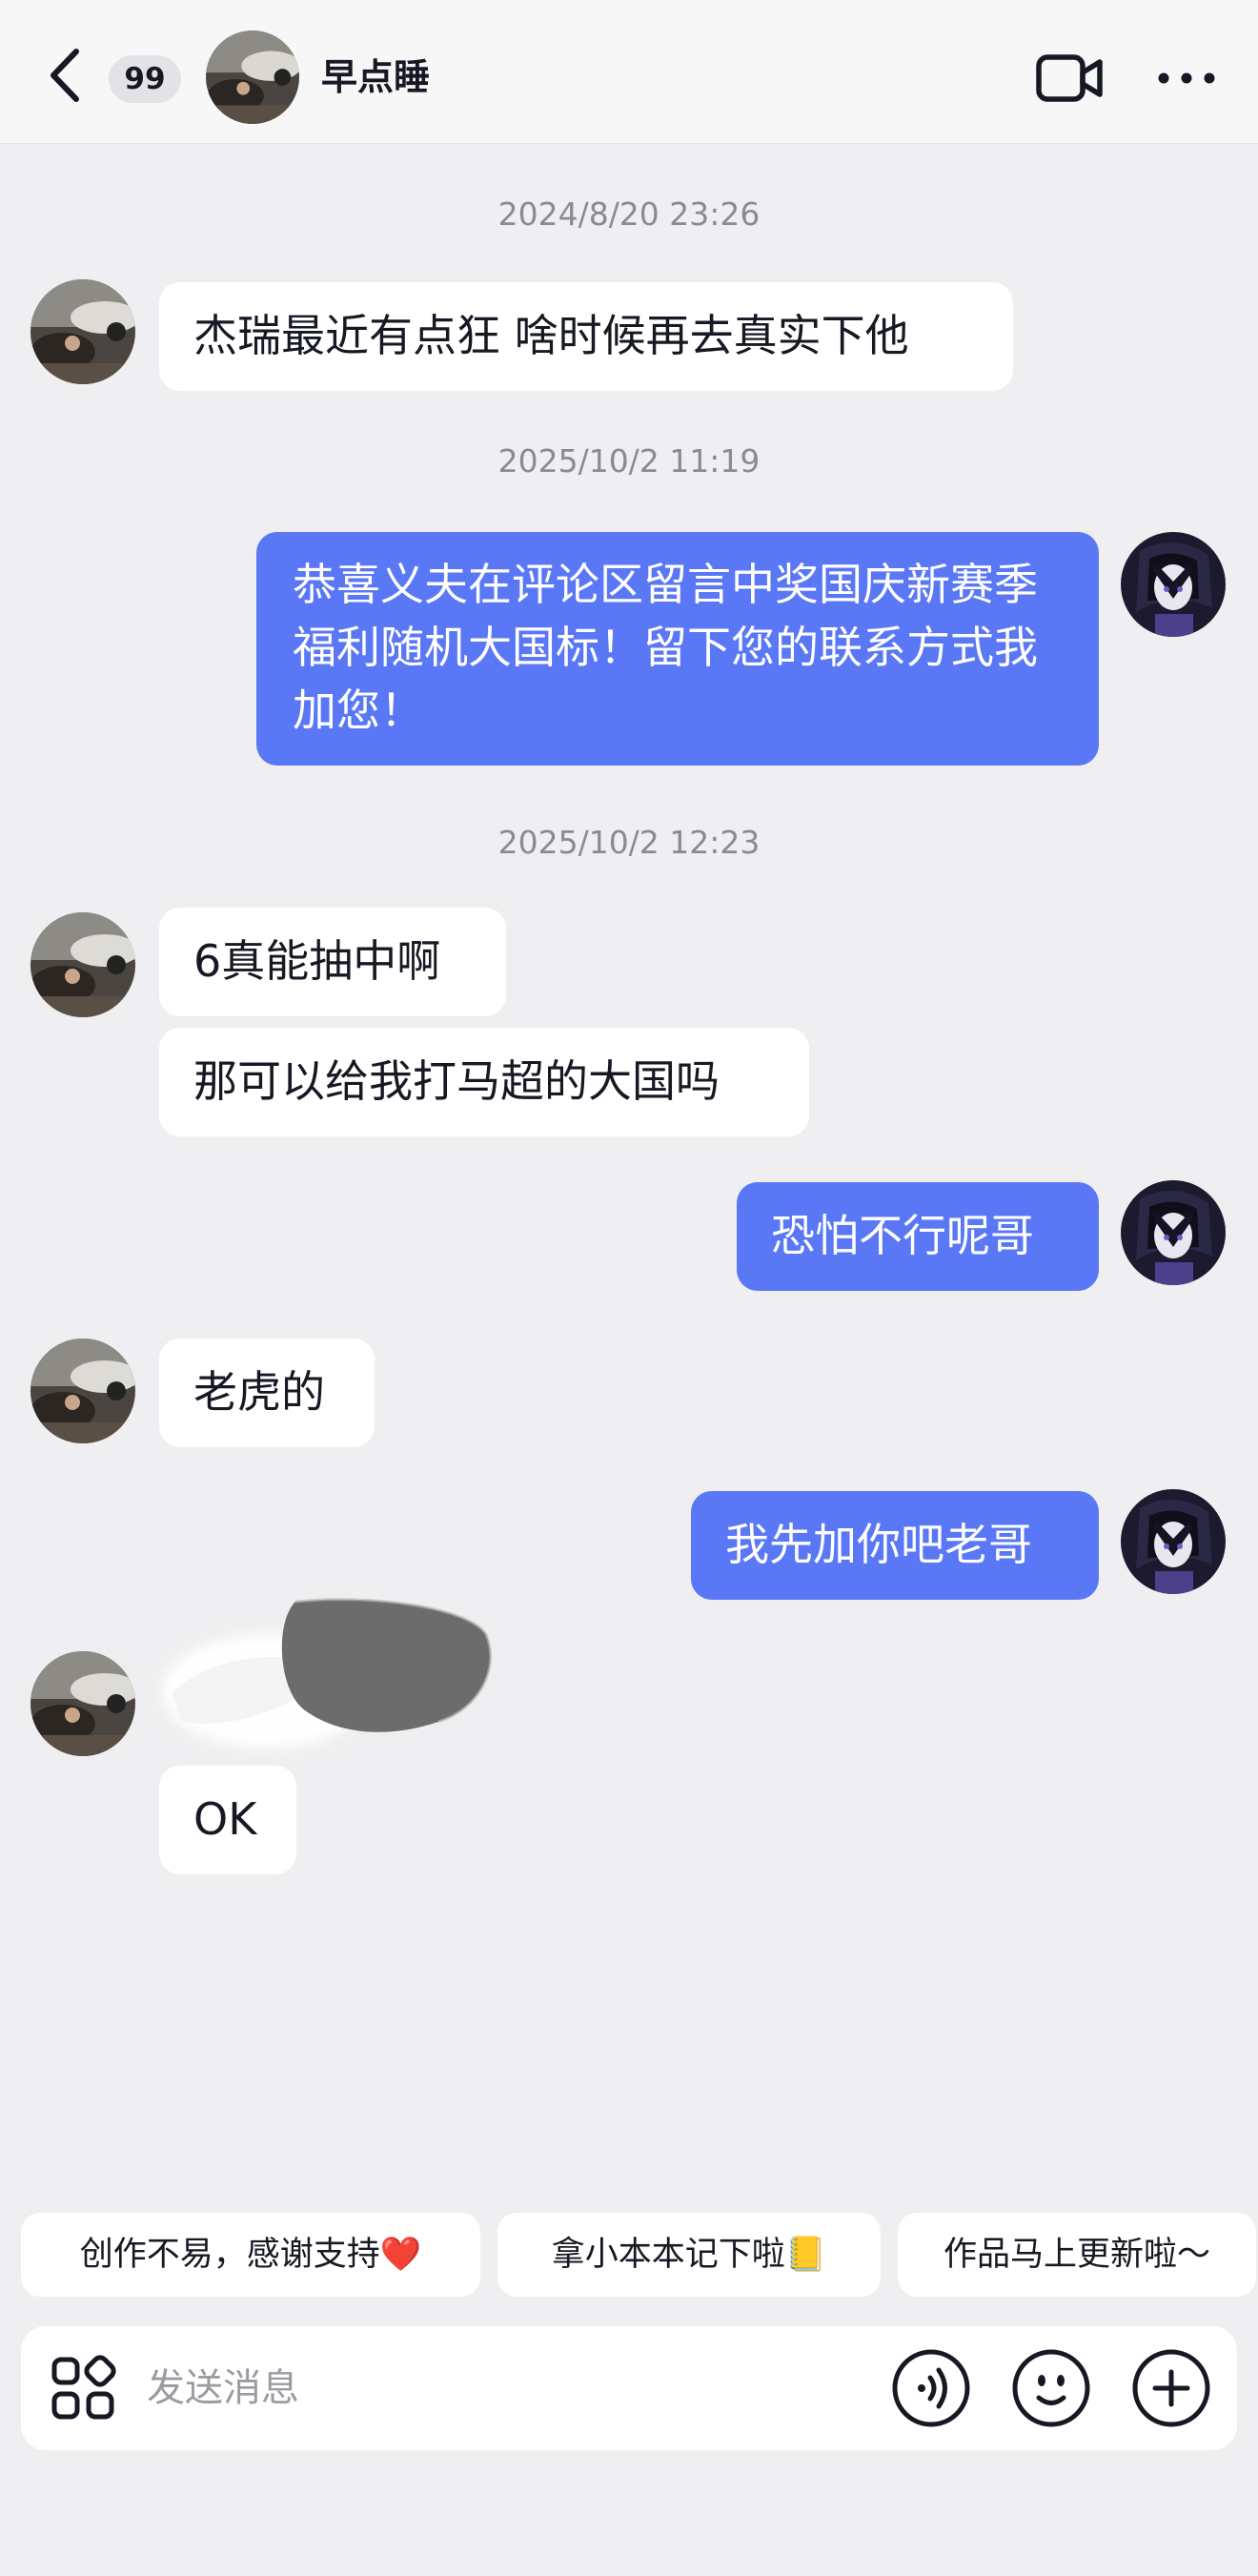 This screenshot has height=2576, width=1258. I want to click on quick-reply-chip: 创作不易，感谢支持❤️, so click(250, 2255).